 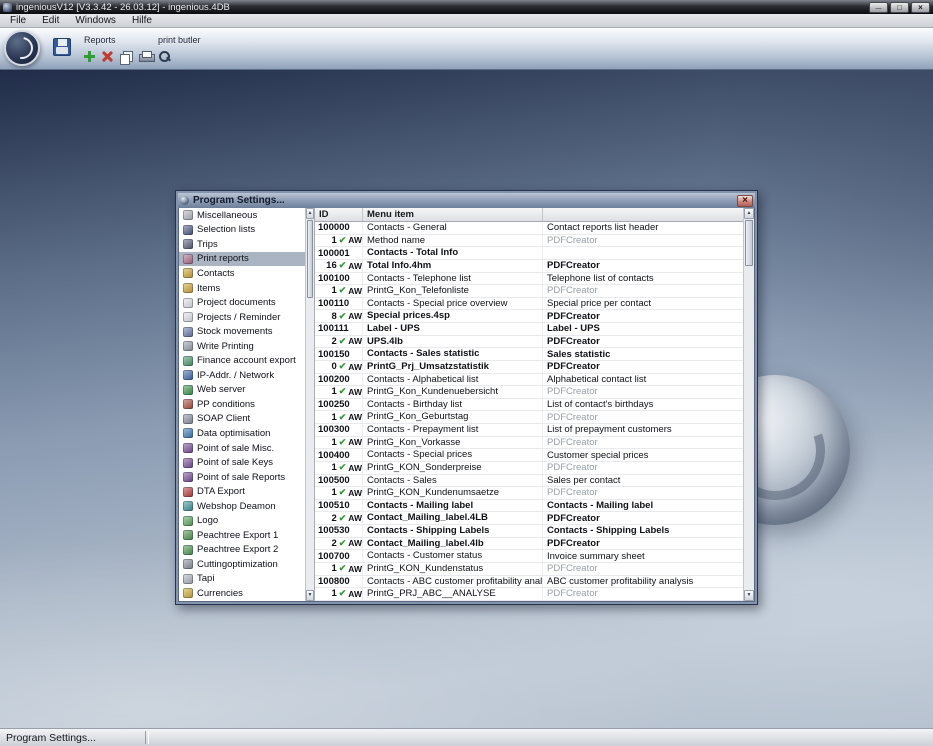 I want to click on table-row: 100001 Contacts - Total Info, so click(x=529, y=253).